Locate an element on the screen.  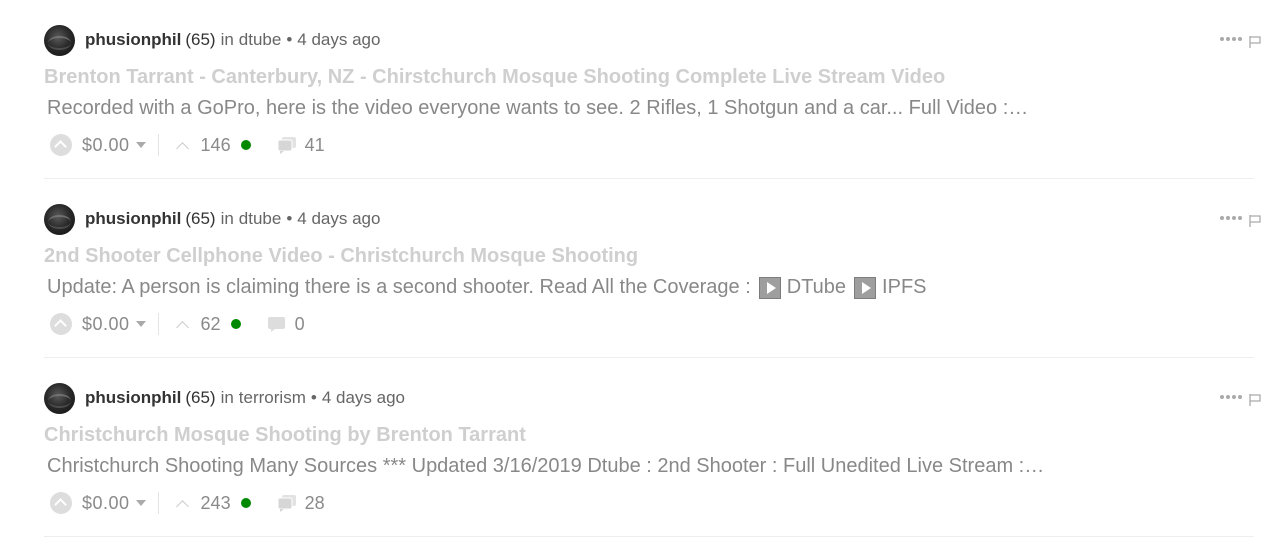
post-footer: $0.00 62 0 is located at coordinates (177, 324).